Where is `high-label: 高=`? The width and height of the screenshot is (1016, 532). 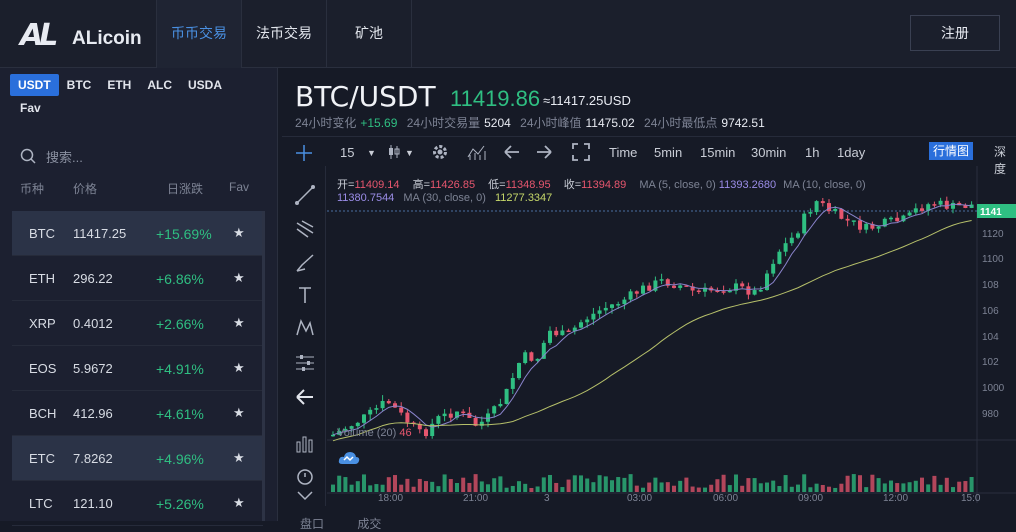
high-label: 高= is located at coordinates (421, 185).